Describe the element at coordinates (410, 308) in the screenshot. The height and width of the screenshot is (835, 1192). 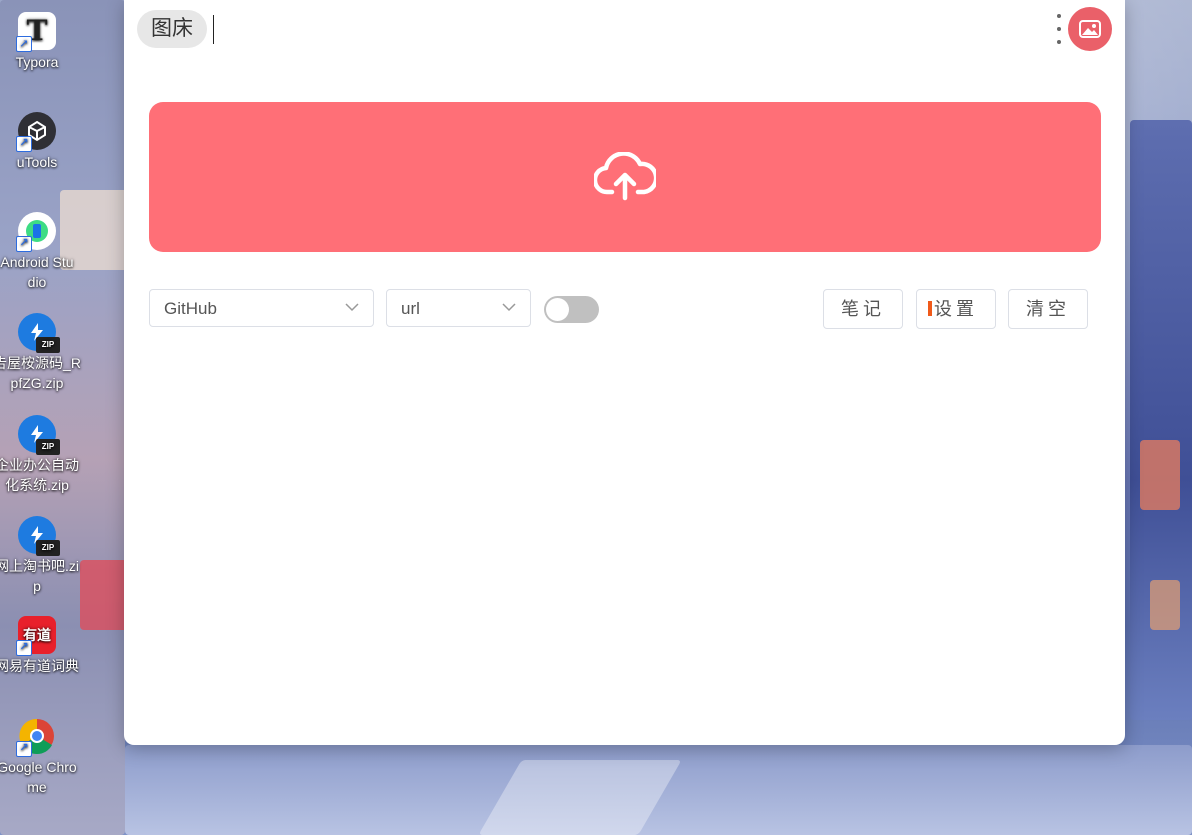
I see `format-select-value: url` at that location.